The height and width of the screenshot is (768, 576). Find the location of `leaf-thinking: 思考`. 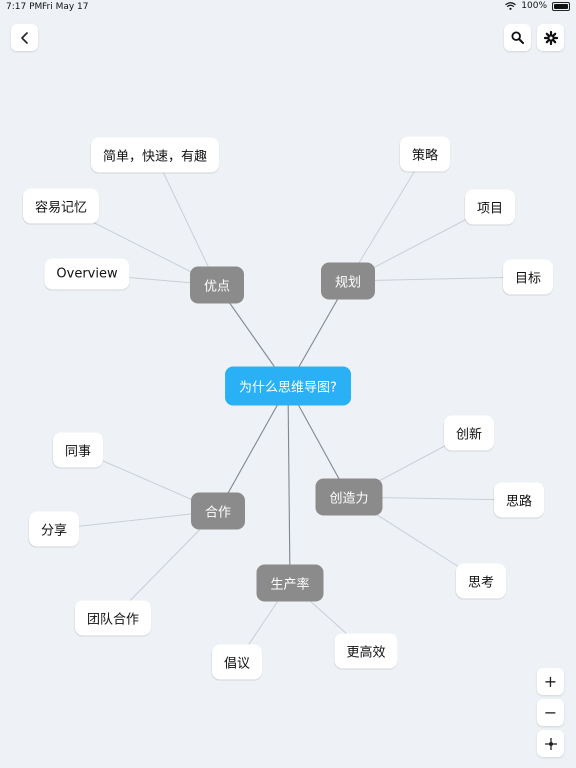

leaf-thinking: 思考 is located at coordinates (481, 581).